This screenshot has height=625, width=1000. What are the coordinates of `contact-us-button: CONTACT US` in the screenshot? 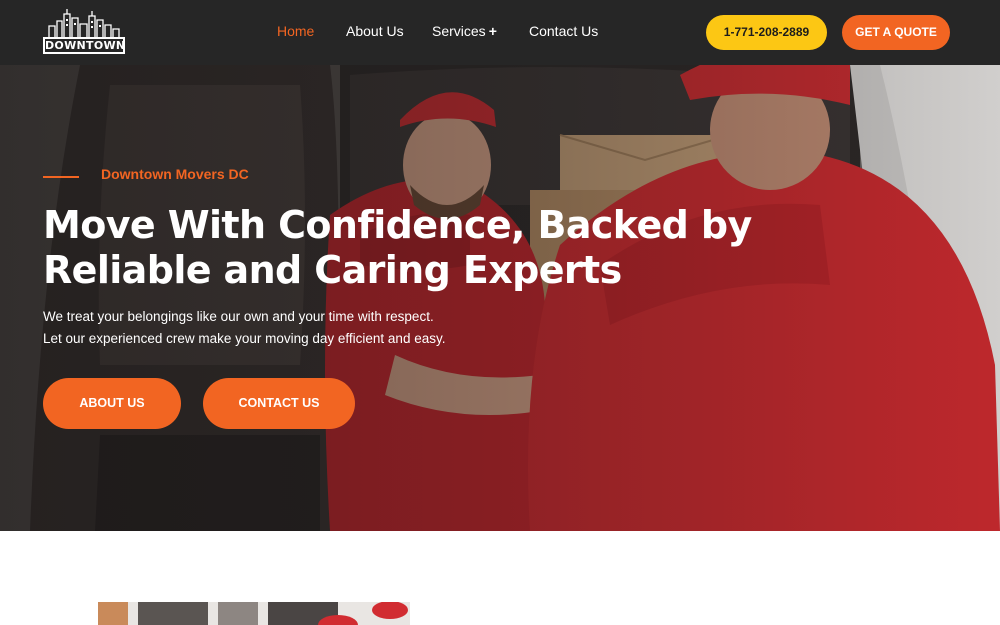 It's located at (279, 403).